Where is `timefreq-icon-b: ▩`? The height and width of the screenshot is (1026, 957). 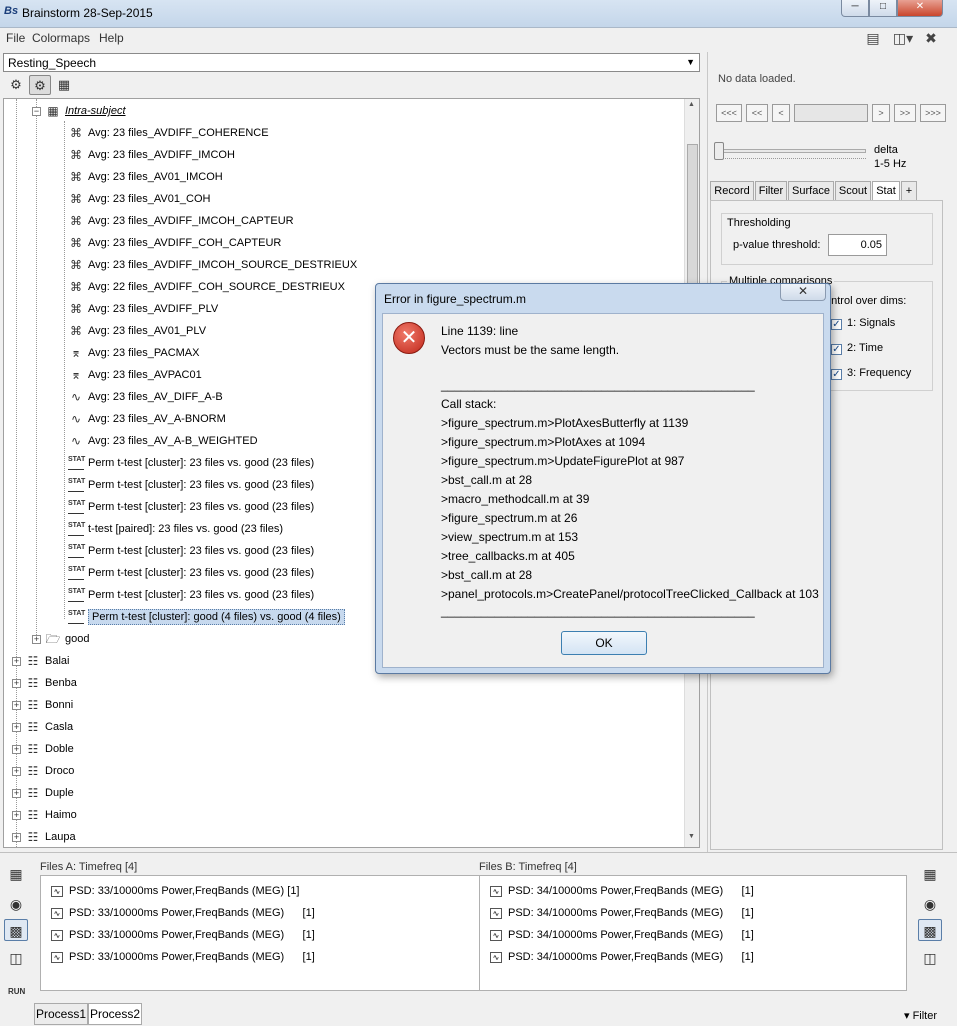 timefreq-icon-b: ▩ is located at coordinates (930, 930).